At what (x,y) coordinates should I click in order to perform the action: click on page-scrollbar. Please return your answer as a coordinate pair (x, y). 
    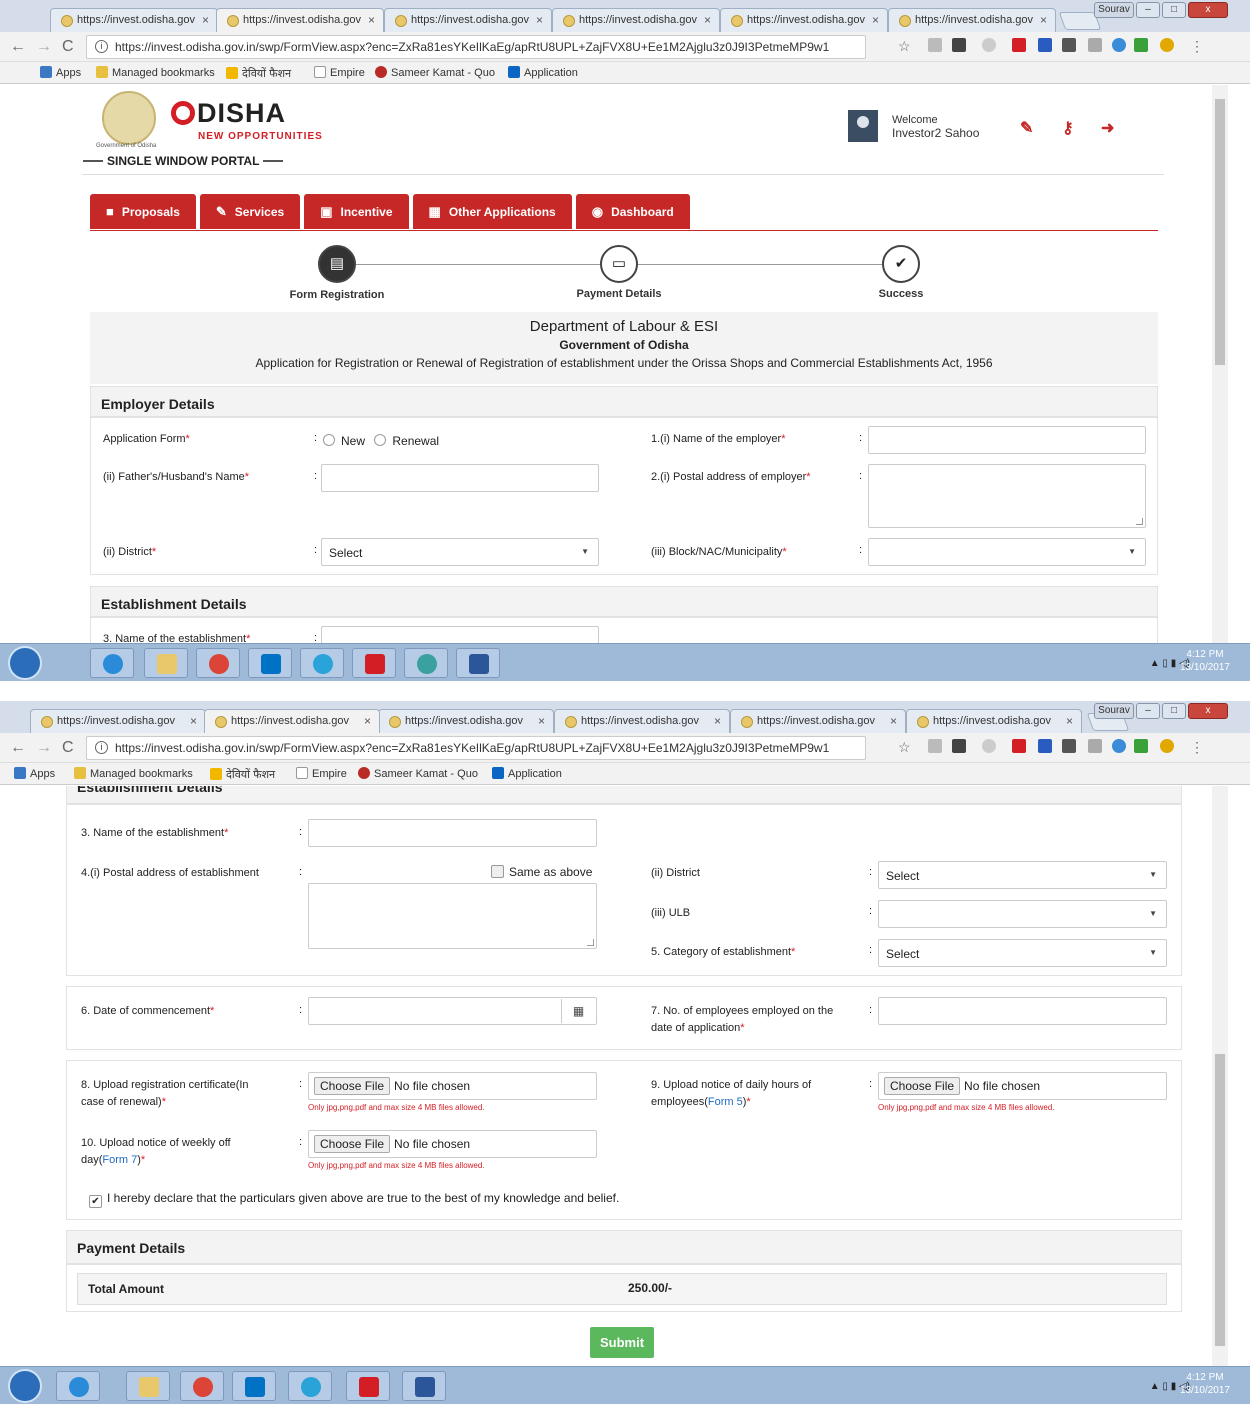
    Looking at the image, I should click on (1220, 1076).